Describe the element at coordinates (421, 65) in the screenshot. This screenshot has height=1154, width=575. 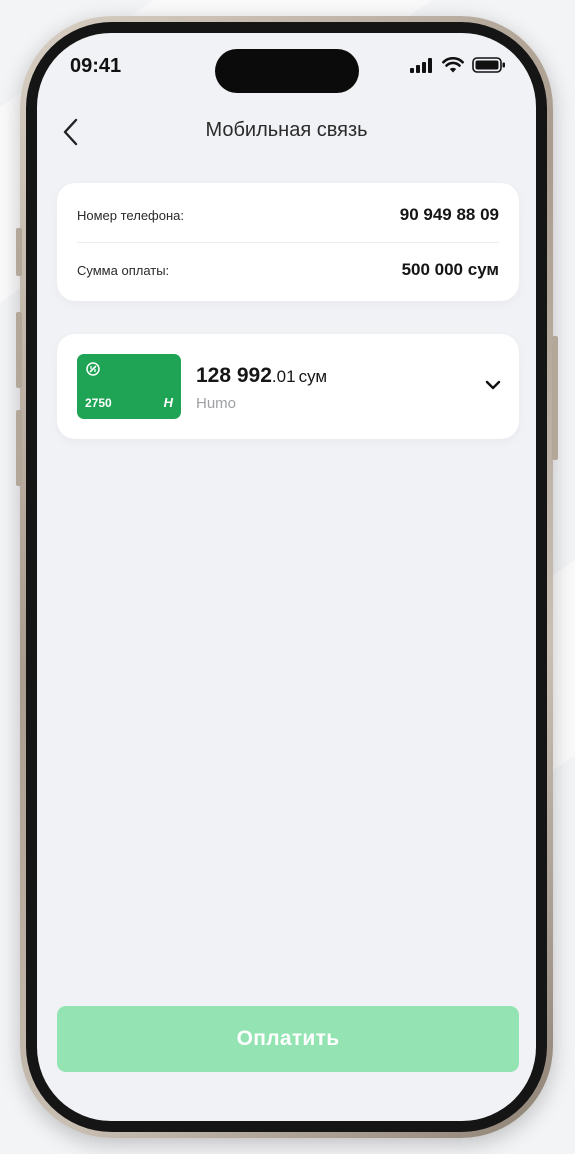
I see `cellular-signal-icon` at that location.